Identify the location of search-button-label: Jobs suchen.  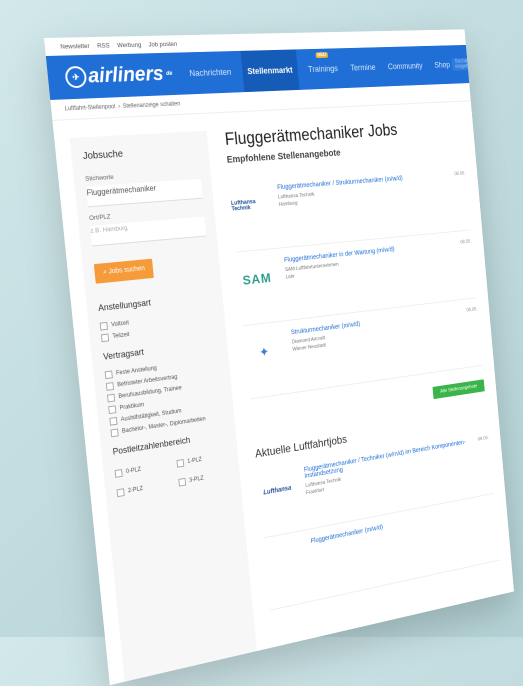
(126, 270).